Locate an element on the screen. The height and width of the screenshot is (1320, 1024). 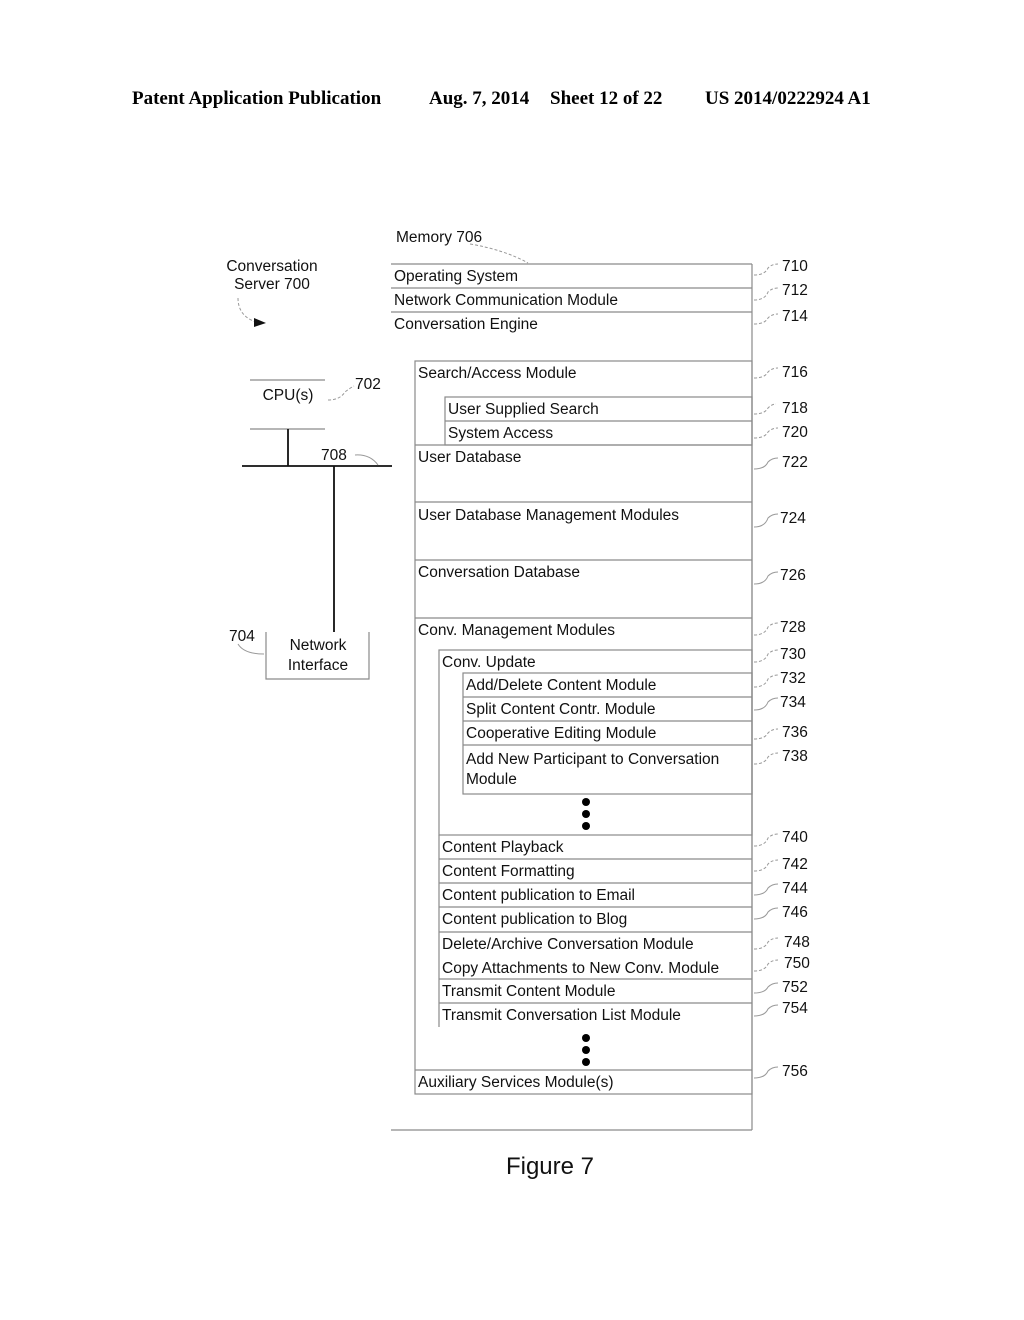
cpu-label: CPU(s) is located at coordinates (288, 395).